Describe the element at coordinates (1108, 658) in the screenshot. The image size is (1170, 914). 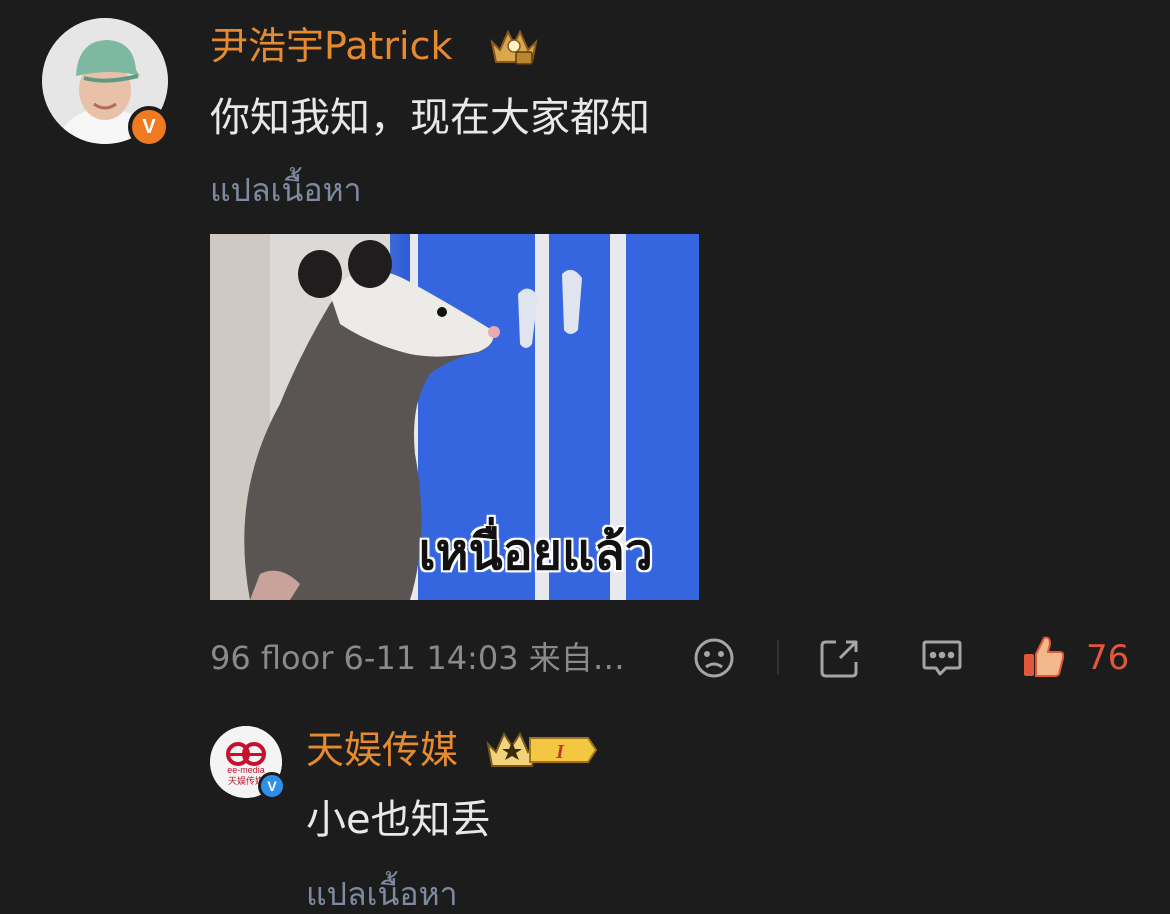
I see `like-count: 76` at that location.